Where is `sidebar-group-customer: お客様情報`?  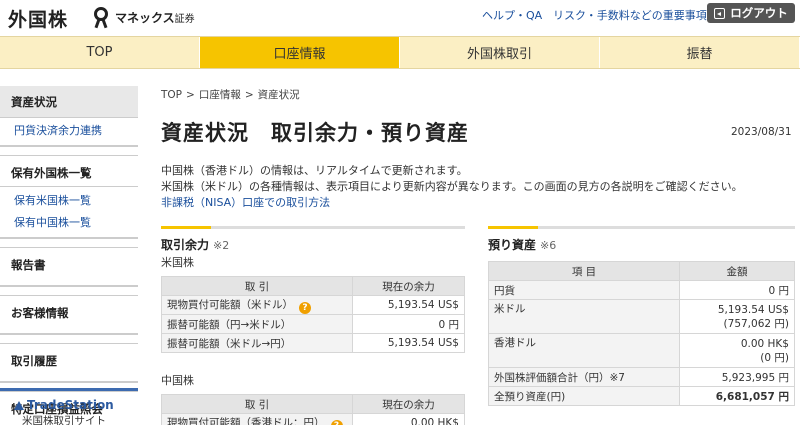 sidebar-group-customer: お客様情報 is located at coordinates (69, 315).